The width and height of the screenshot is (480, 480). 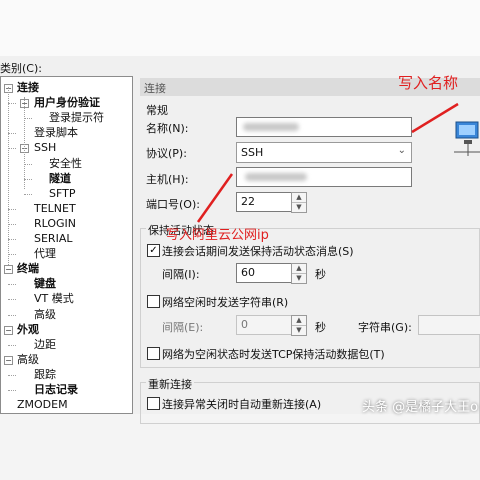 I want to click on tree-item: 终端, so click(x=28, y=268).